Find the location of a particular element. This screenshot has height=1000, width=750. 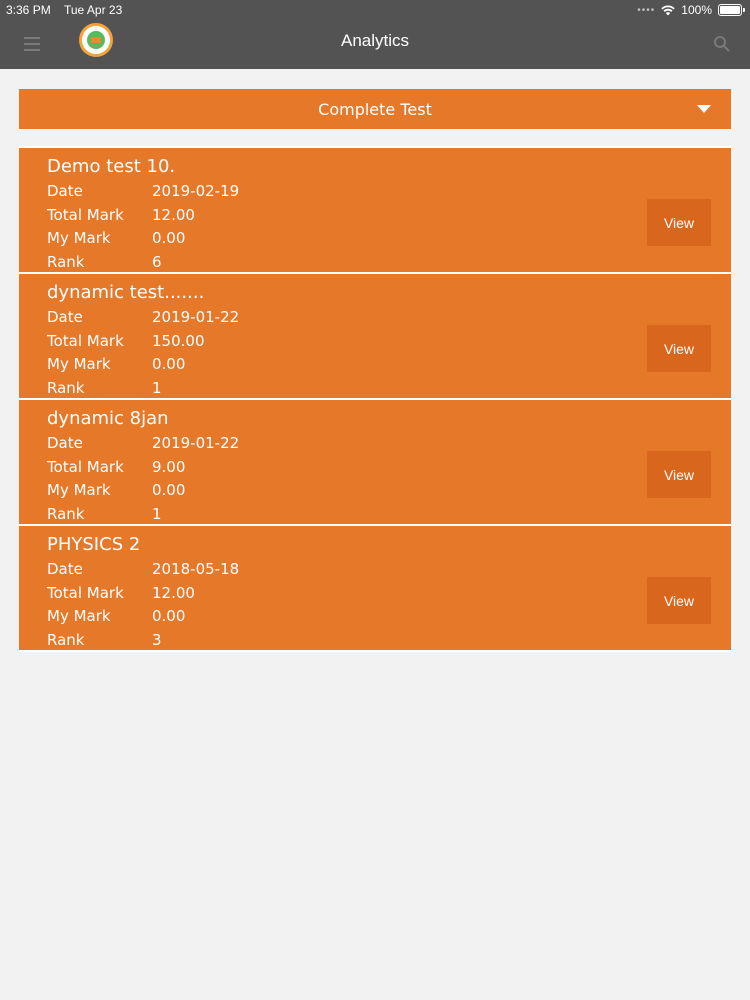

battery-icon is located at coordinates (731, 10).